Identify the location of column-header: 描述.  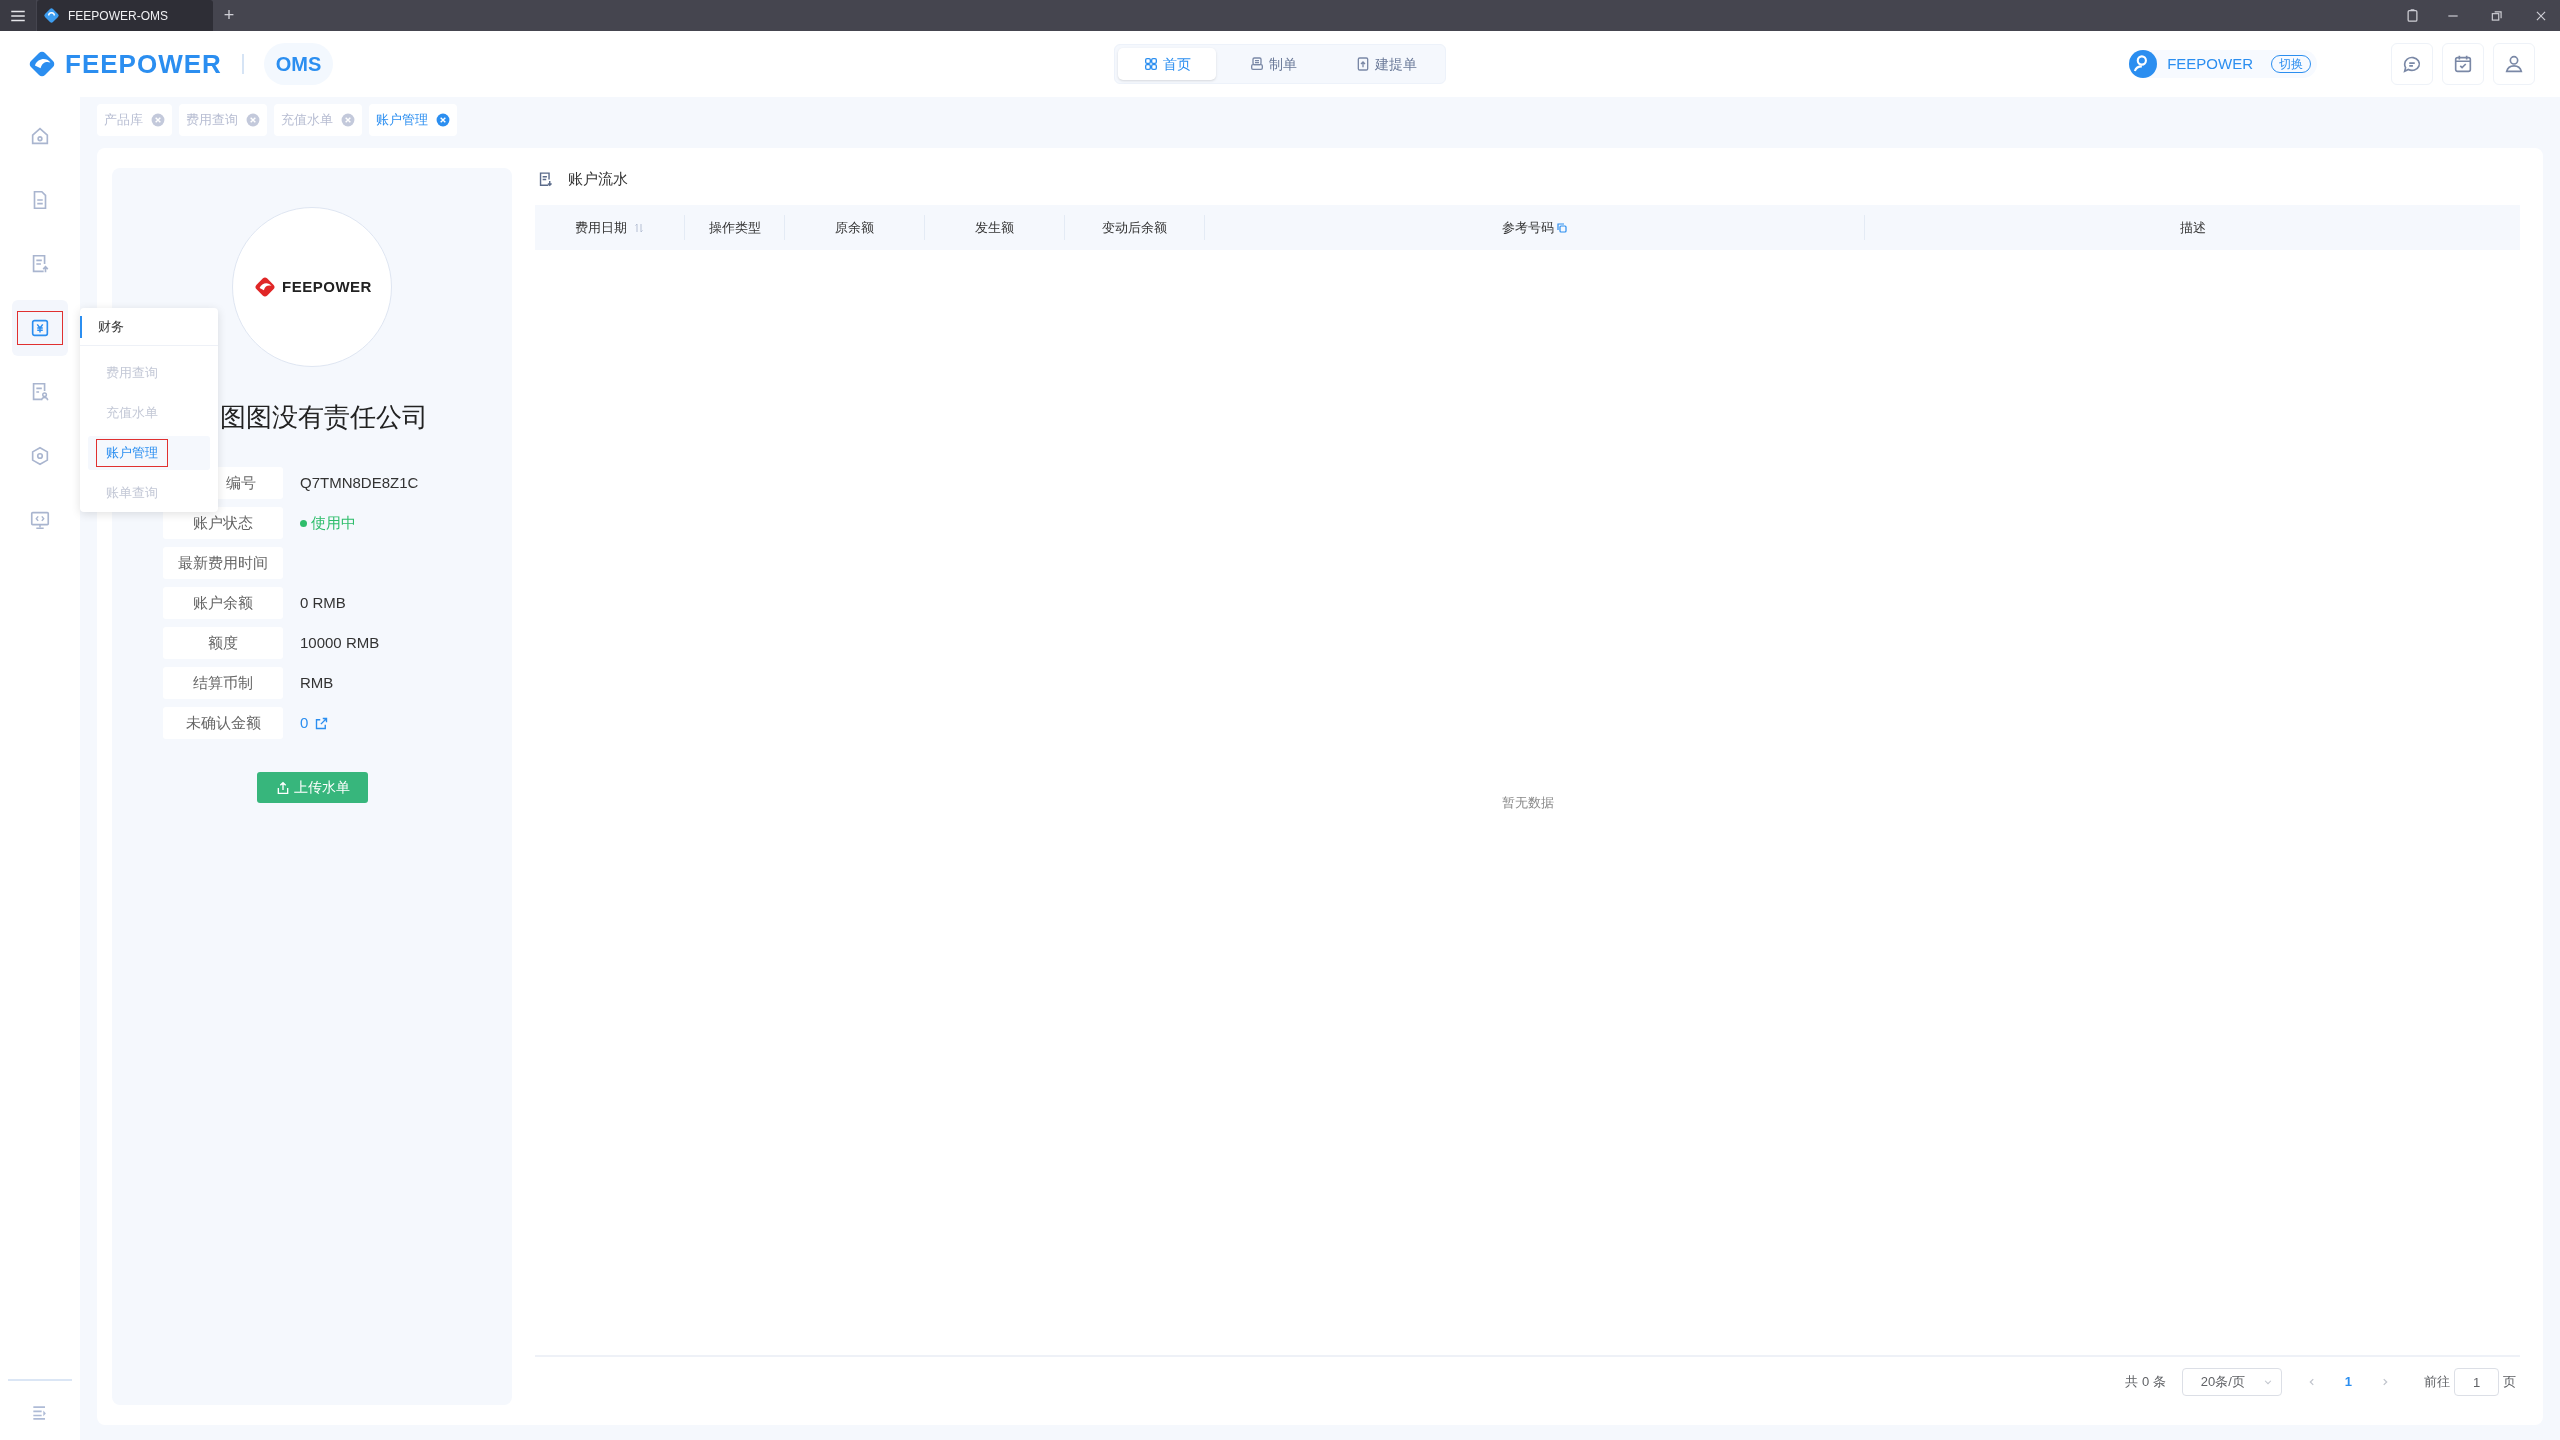
(2192, 227).